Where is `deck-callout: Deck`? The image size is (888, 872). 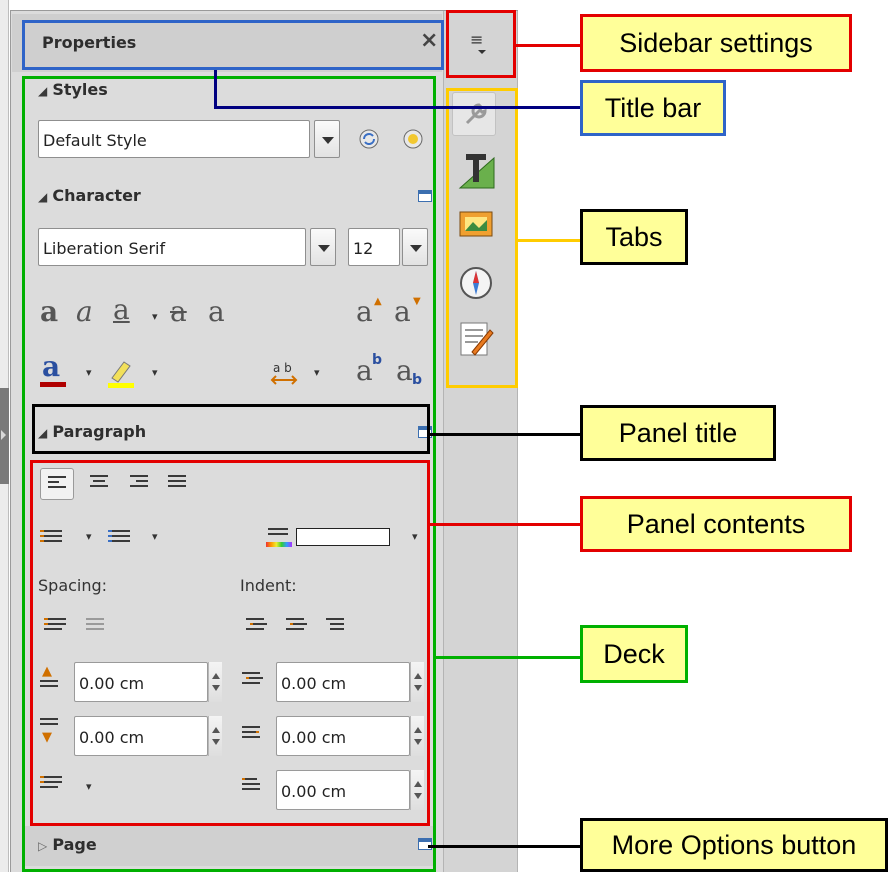 deck-callout: Deck is located at coordinates (634, 654).